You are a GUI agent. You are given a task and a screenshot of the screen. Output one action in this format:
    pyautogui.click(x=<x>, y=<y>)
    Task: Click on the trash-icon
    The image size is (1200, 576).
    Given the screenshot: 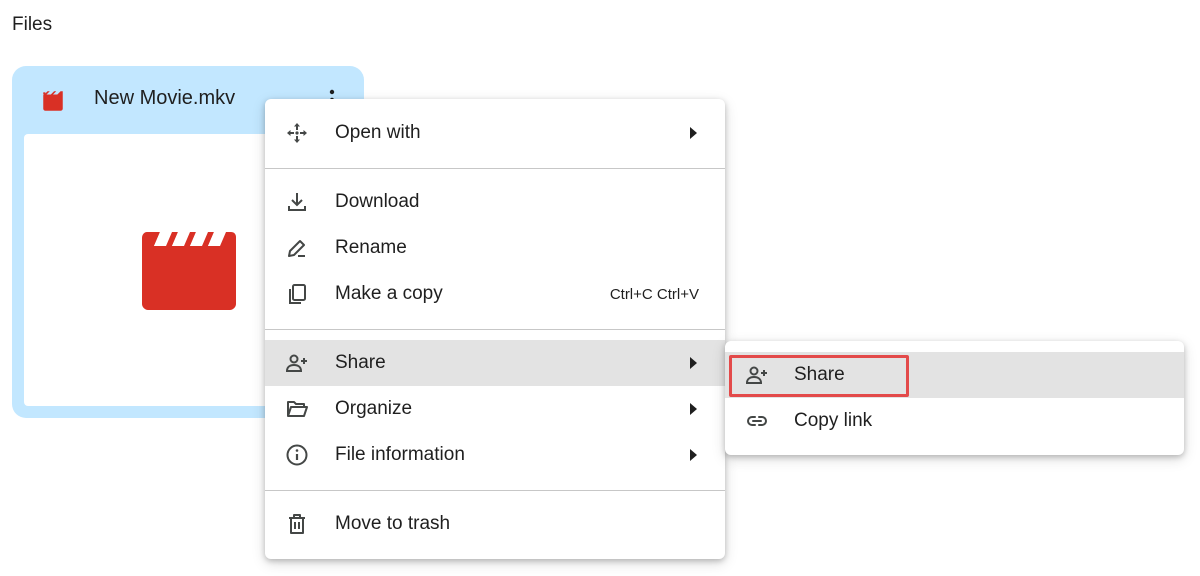 What is the action you would take?
    pyautogui.click(x=297, y=524)
    